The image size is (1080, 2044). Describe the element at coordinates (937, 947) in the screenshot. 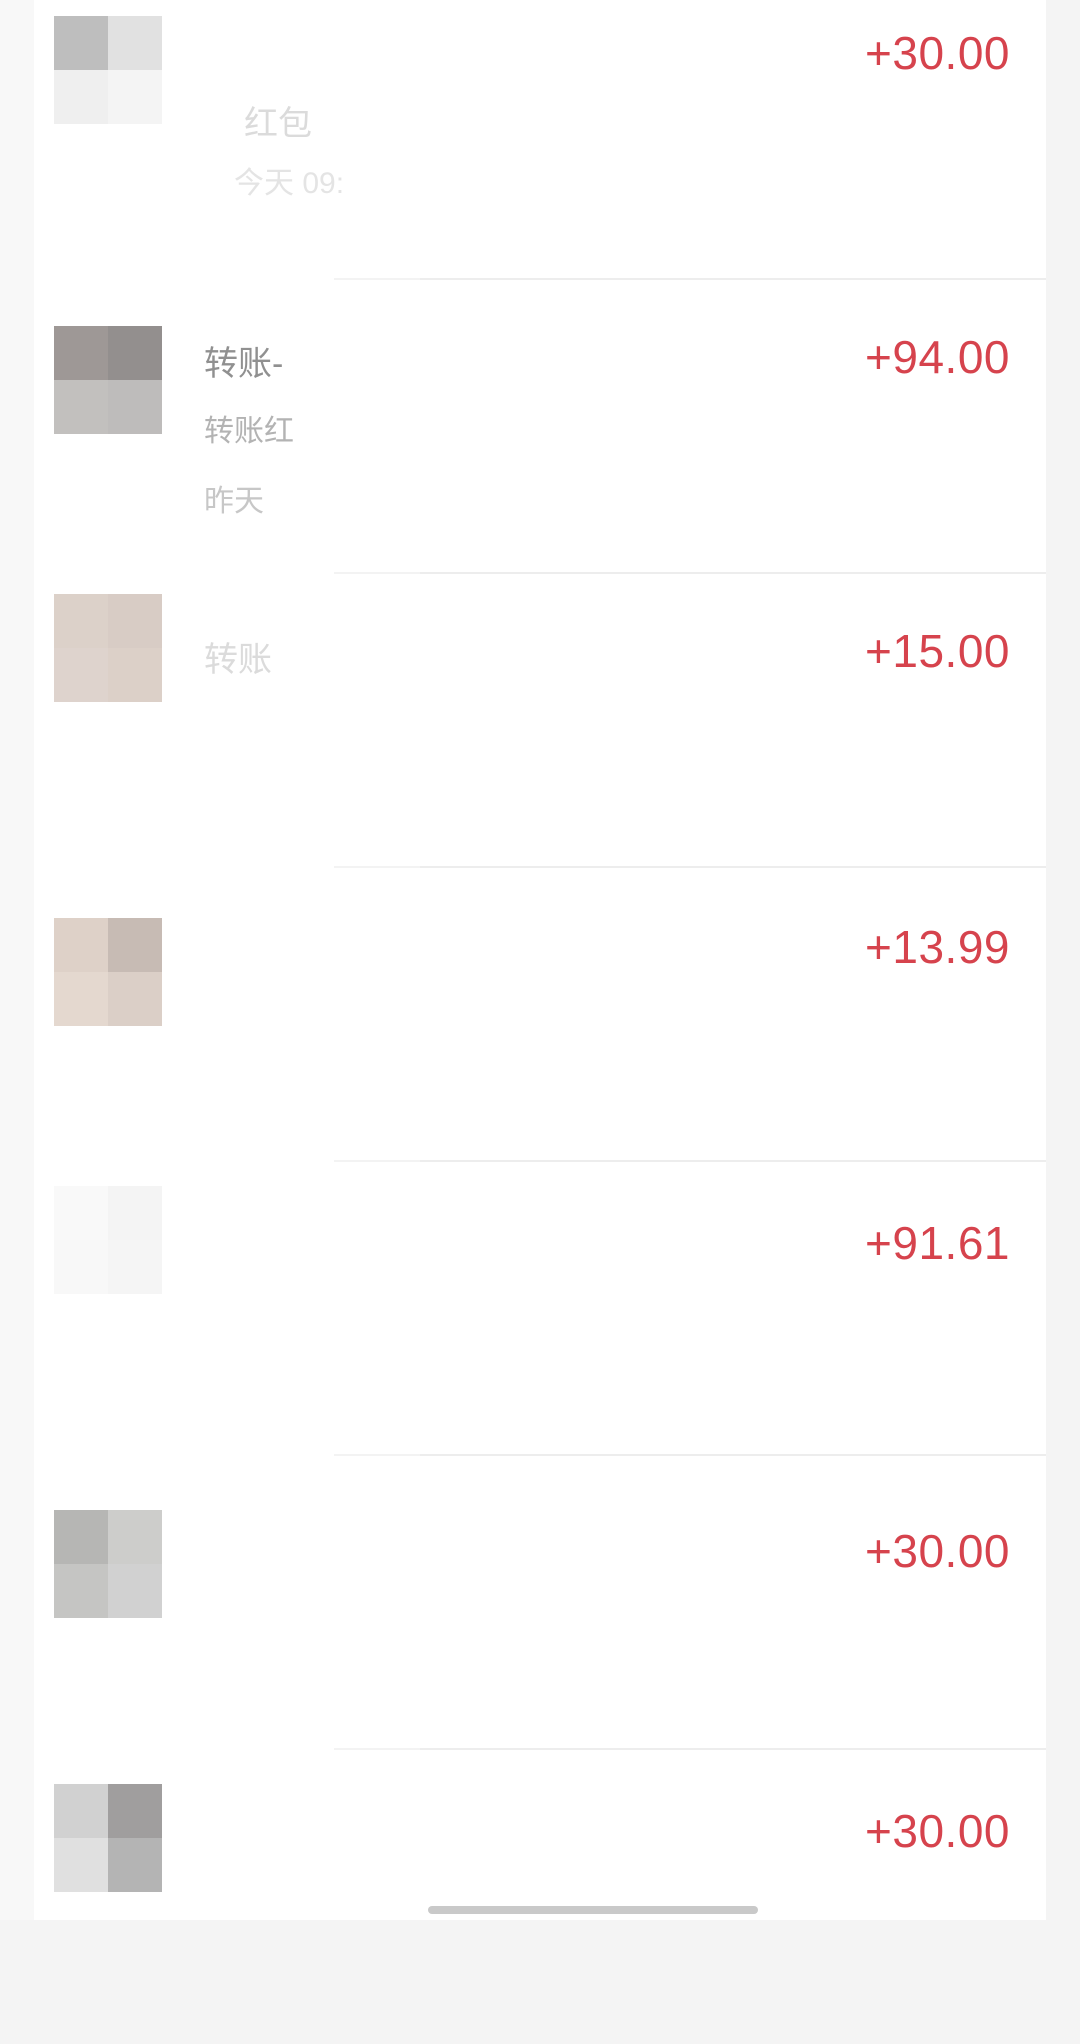

I see `transaction-amount: +13.99` at that location.